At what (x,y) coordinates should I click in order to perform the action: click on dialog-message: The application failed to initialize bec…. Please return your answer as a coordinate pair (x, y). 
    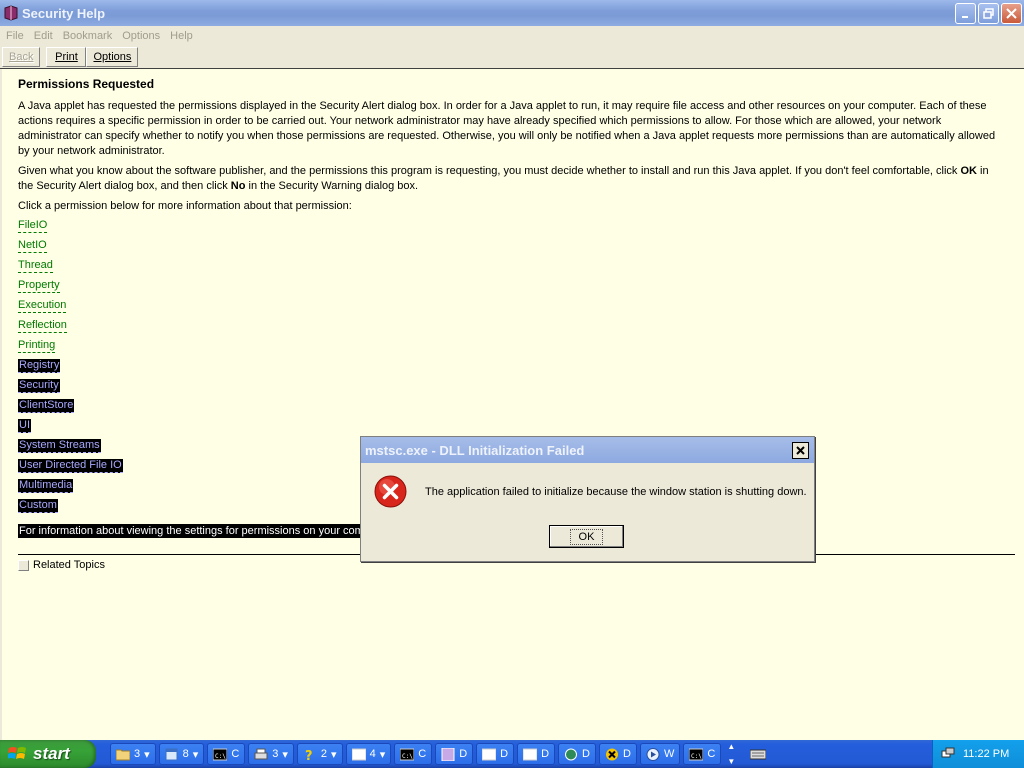
    Looking at the image, I should click on (616, 492).